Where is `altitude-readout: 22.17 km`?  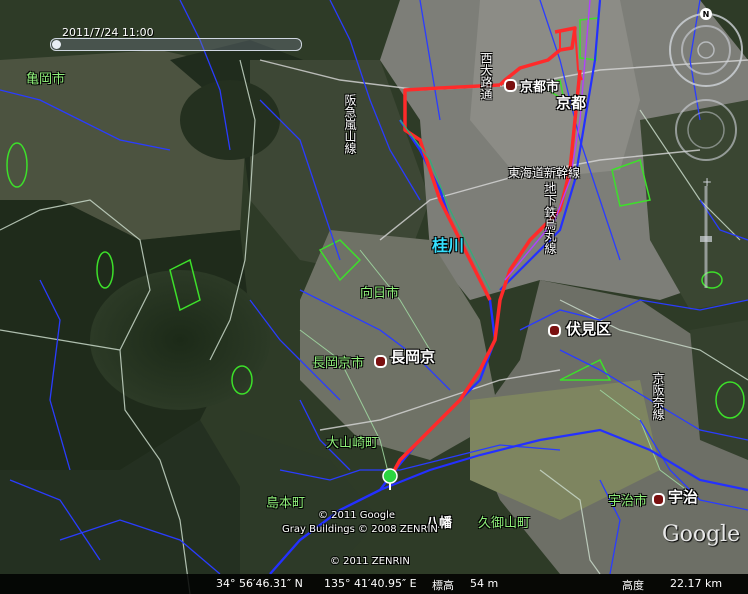 altitude-readout: 22.17 km is located at coordinates (696, 583).